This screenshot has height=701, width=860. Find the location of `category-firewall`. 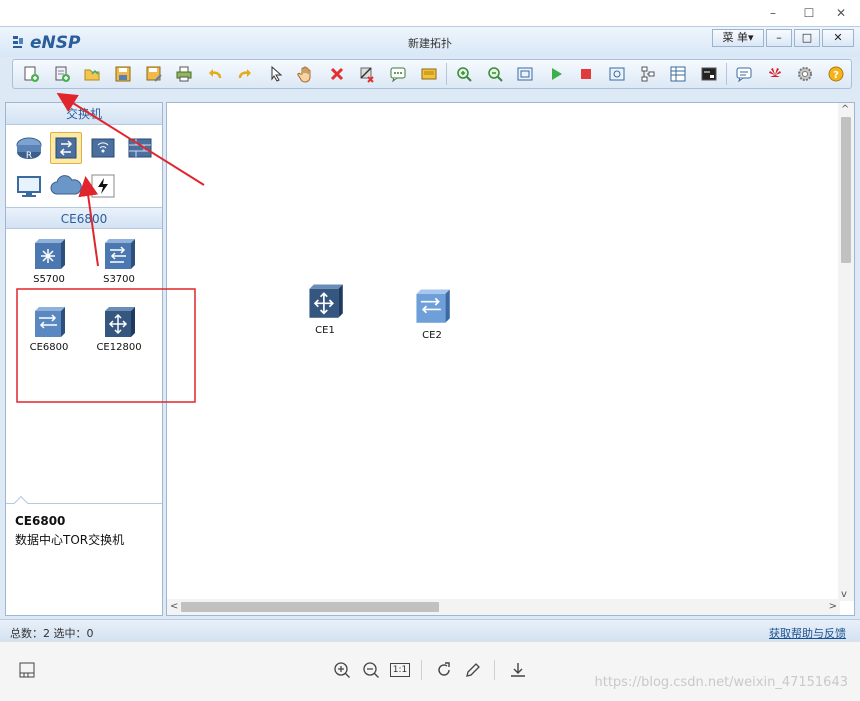

category-firewall is located at coordinates (139, 148).